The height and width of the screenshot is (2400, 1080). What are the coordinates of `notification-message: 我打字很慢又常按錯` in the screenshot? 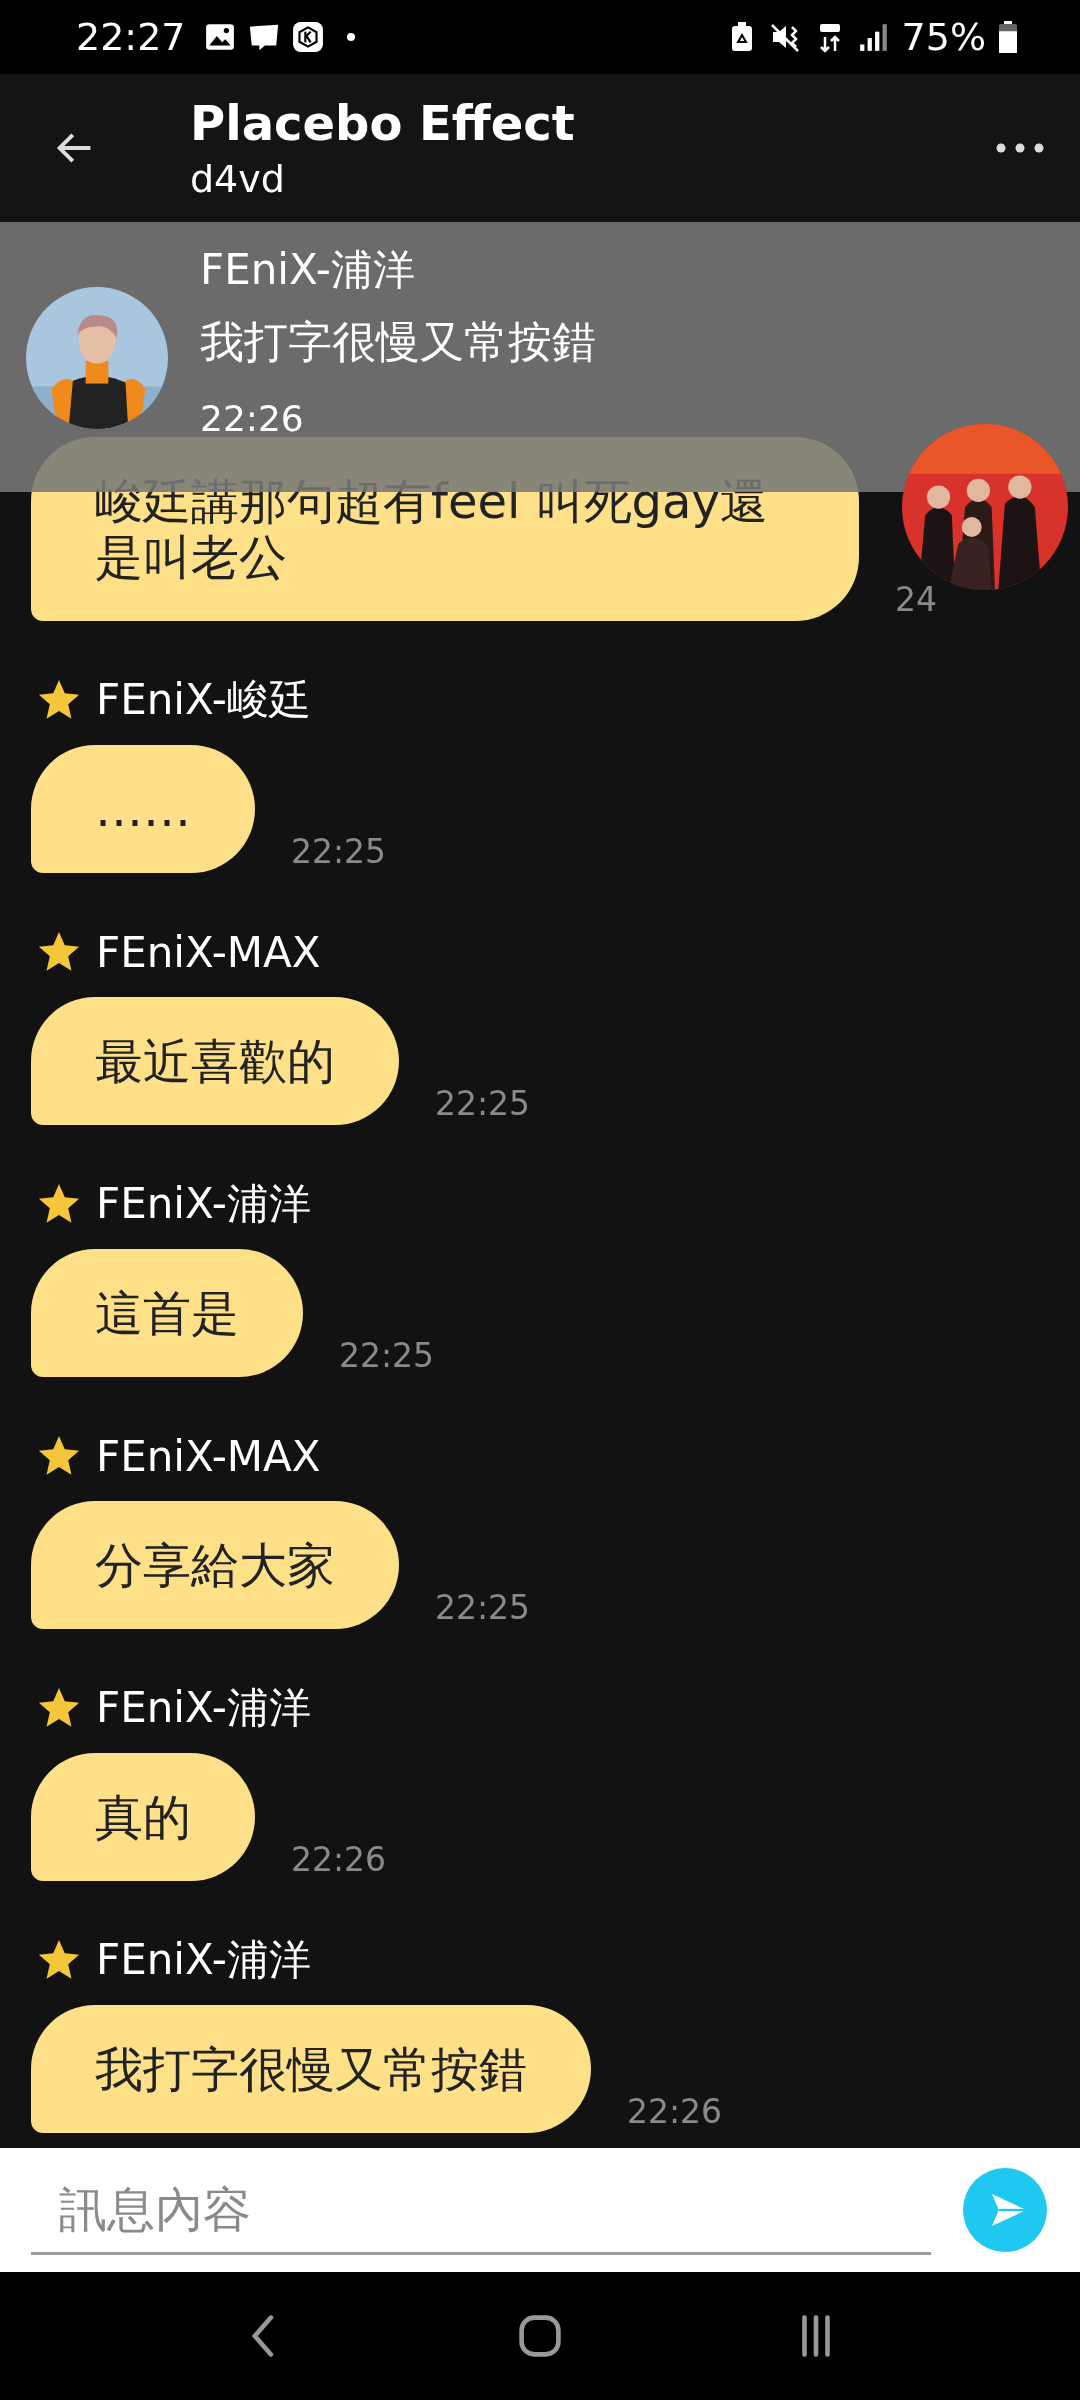 It's located at (398, 342).